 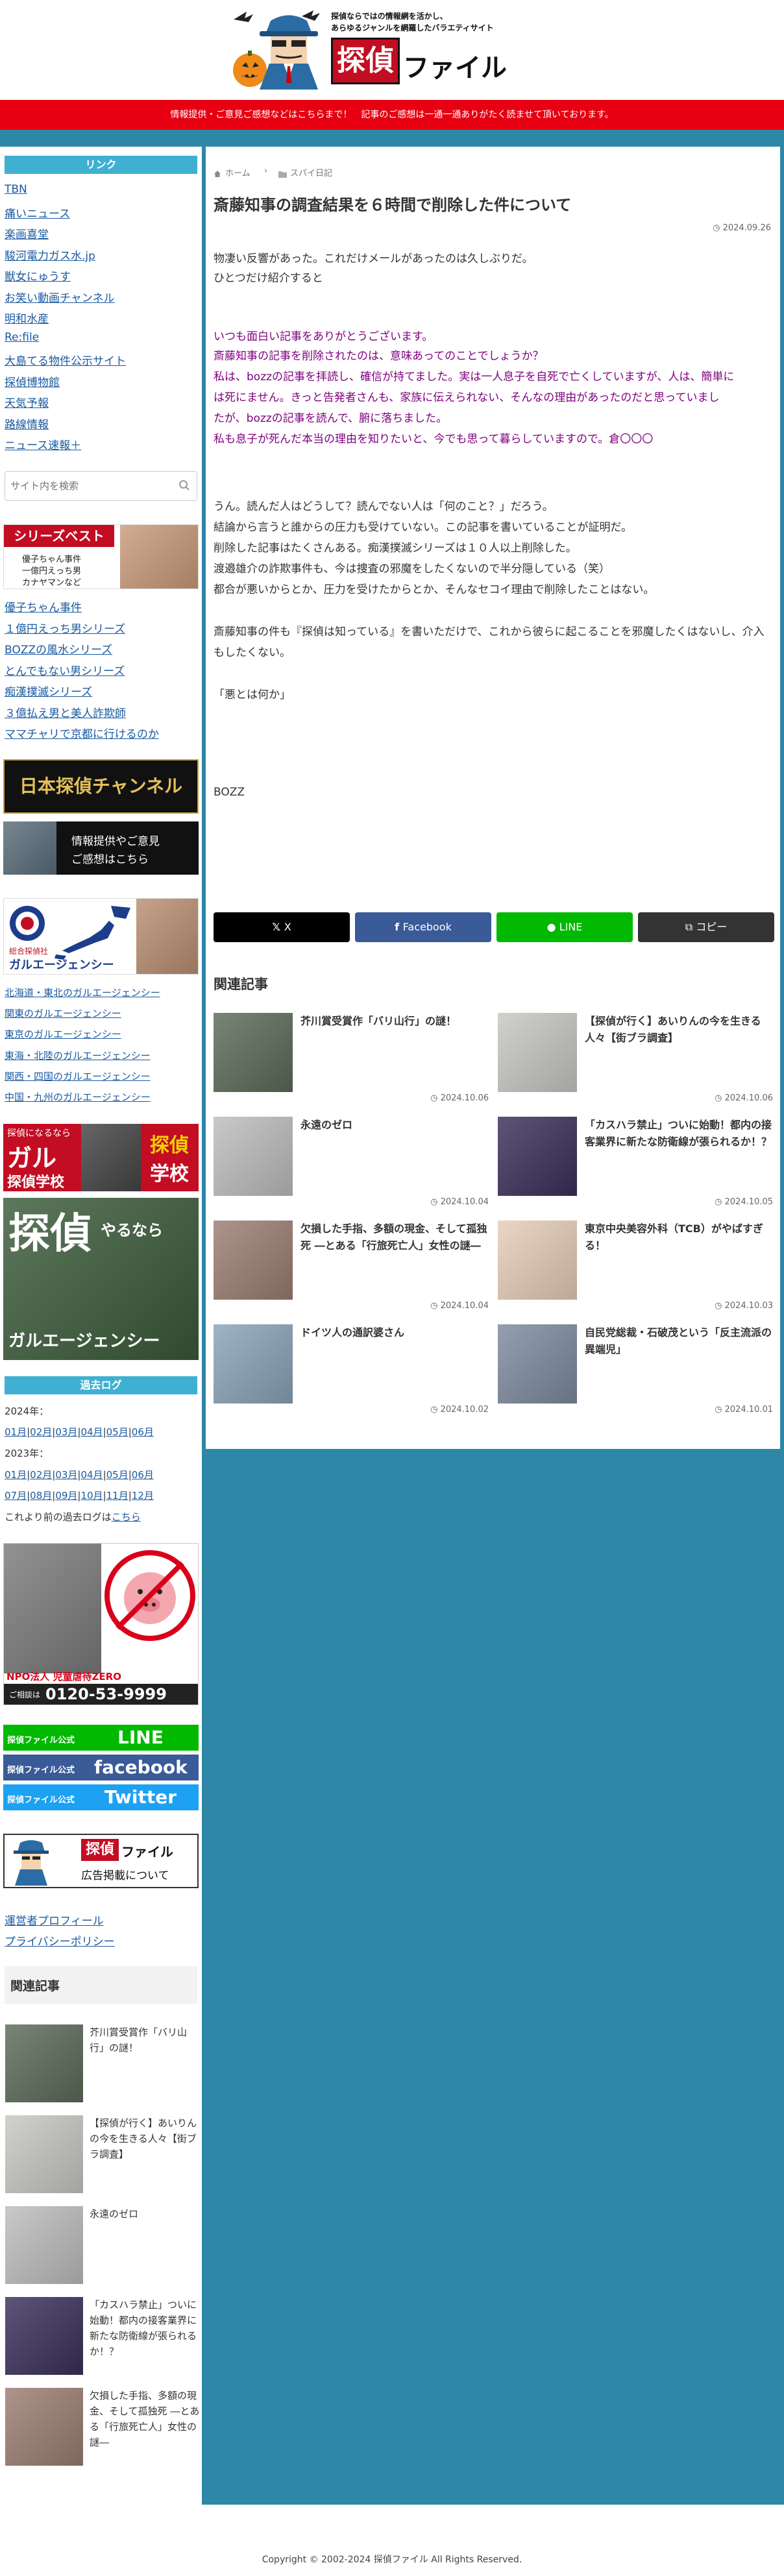 I want to click on breadcrumb-home: ホーム, so click(x=238, y=172).